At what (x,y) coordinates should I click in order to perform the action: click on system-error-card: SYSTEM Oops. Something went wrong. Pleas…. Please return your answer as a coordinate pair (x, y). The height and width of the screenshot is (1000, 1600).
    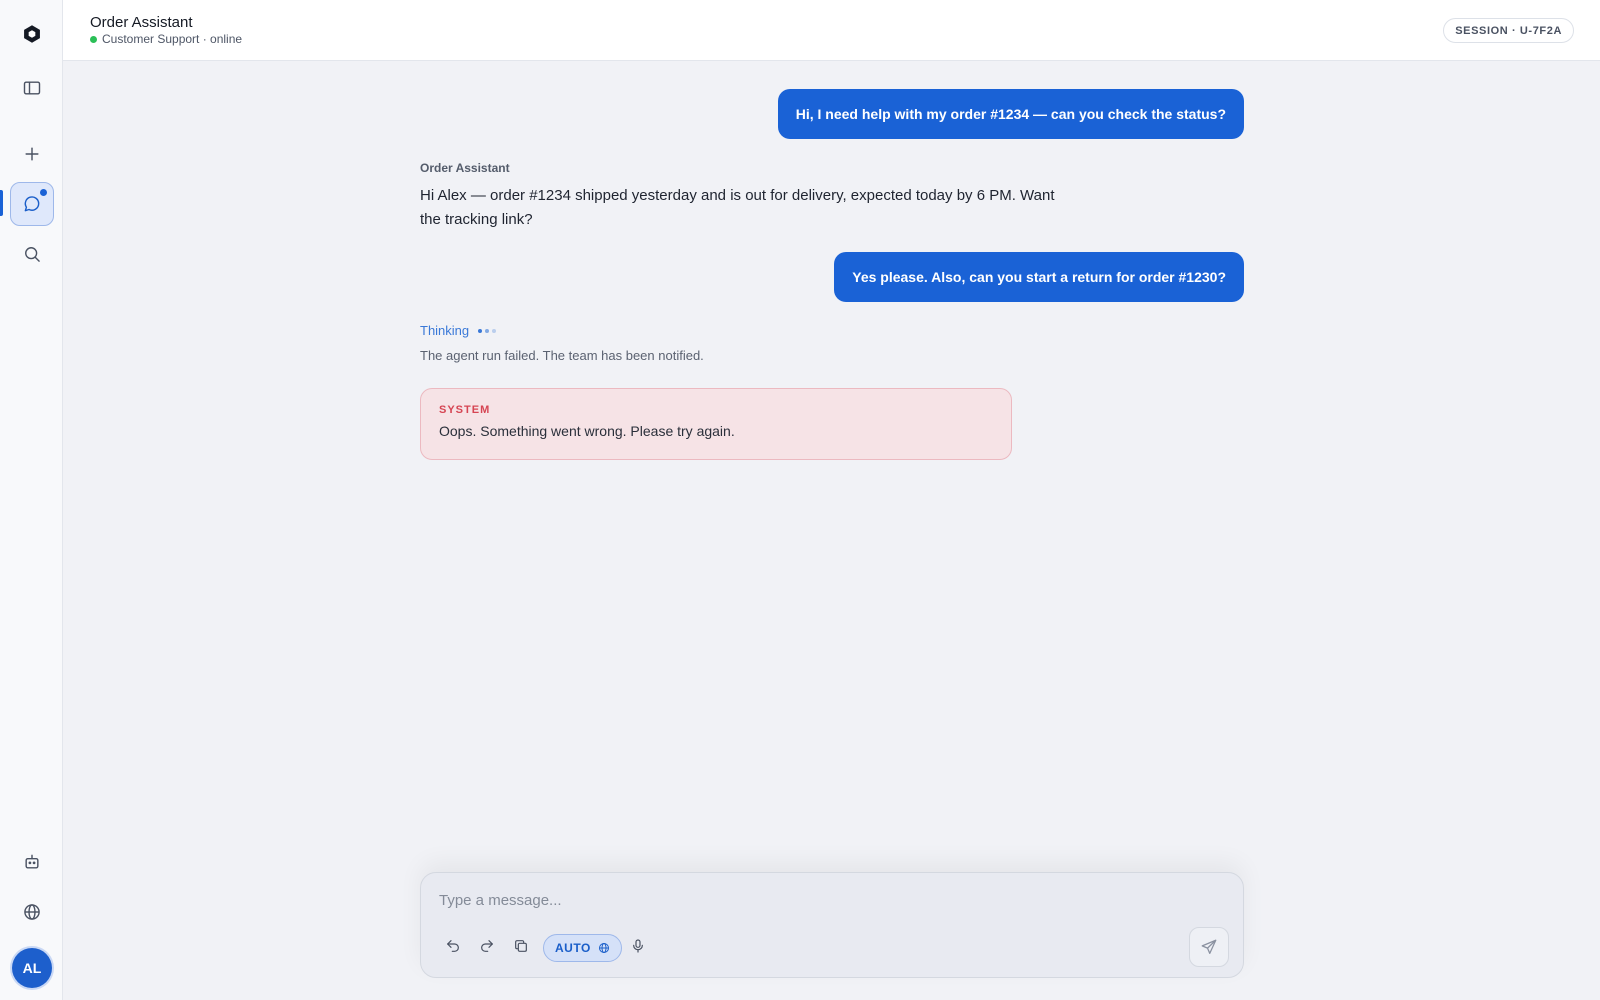
    Looking at the image, I should click on (716, 424).